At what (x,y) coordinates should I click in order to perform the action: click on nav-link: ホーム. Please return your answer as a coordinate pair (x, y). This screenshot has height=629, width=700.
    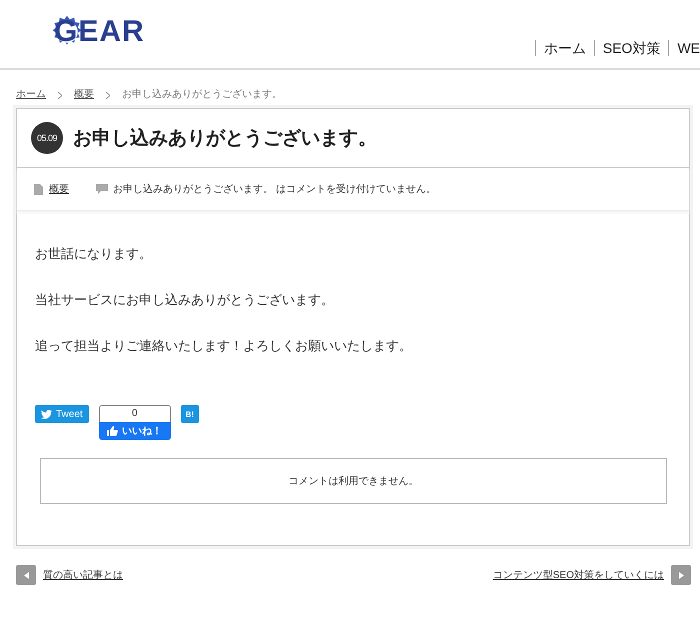
    Looking at the image, I should click on (564, 48).